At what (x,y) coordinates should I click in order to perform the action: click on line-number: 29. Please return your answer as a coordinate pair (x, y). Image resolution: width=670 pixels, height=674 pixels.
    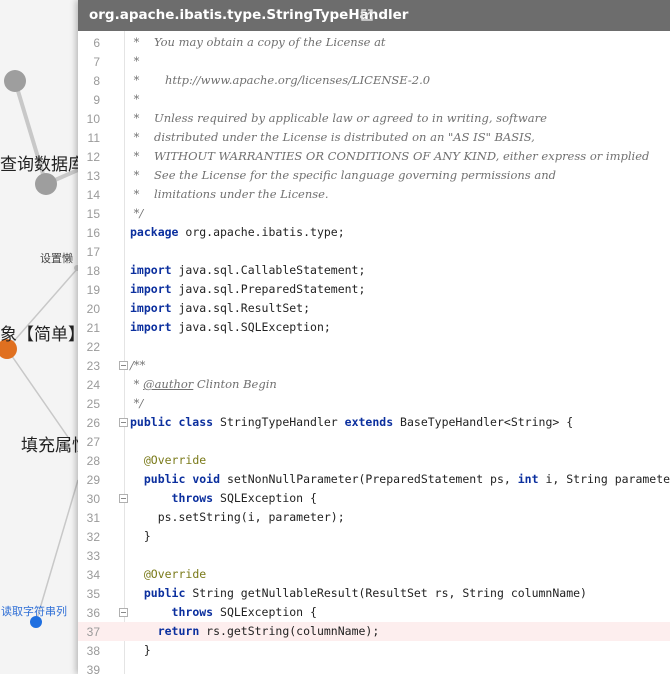
    Looking at the image, I should click on (93, 480).